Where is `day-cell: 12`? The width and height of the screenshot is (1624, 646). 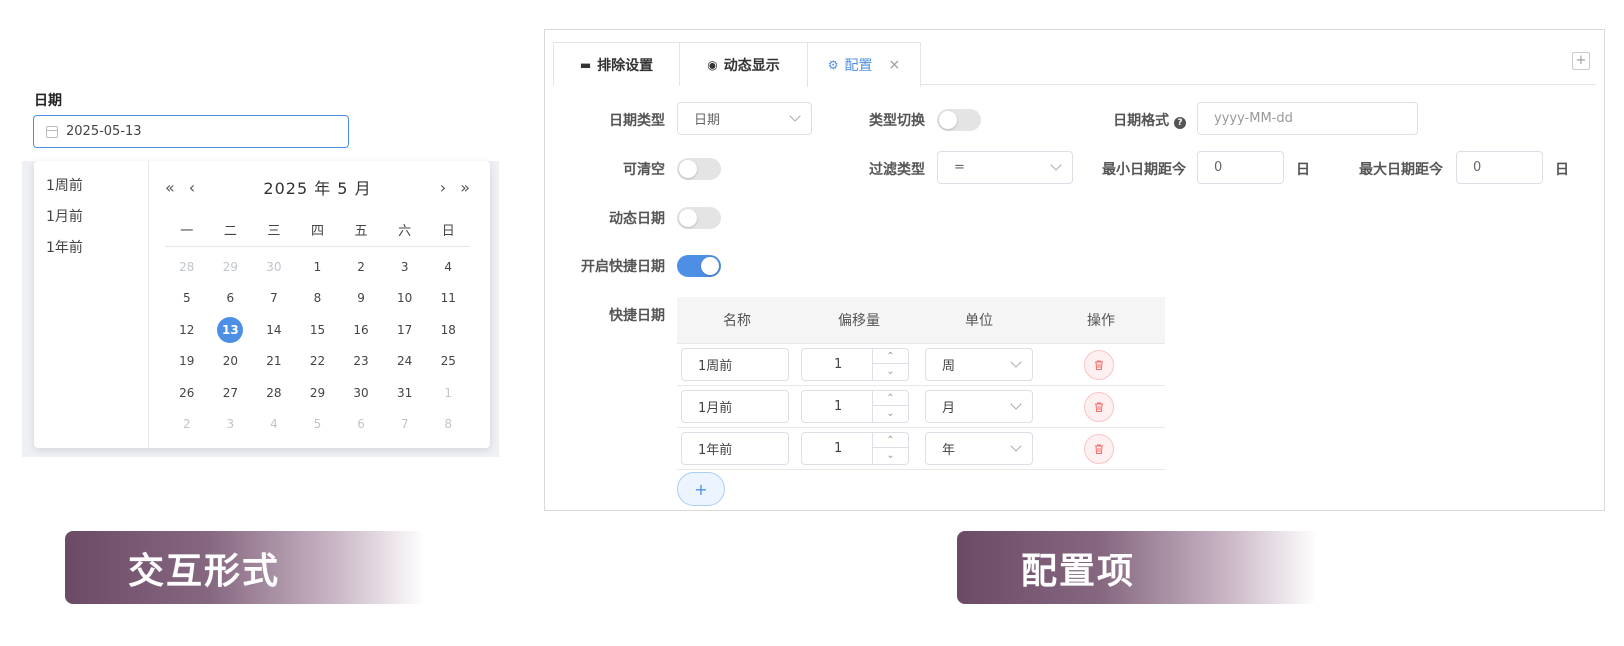 day-cell: 12 is located at coordinates (187, 330).